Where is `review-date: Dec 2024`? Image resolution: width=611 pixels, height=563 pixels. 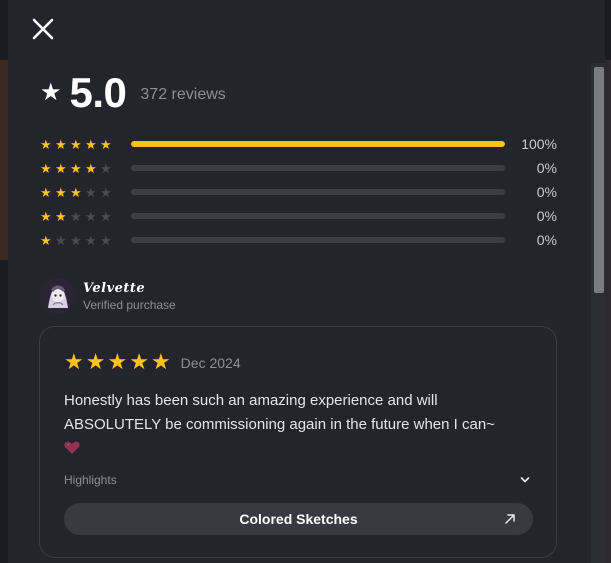 review-date: Dec 2024 is located at coordinates (210, 362).